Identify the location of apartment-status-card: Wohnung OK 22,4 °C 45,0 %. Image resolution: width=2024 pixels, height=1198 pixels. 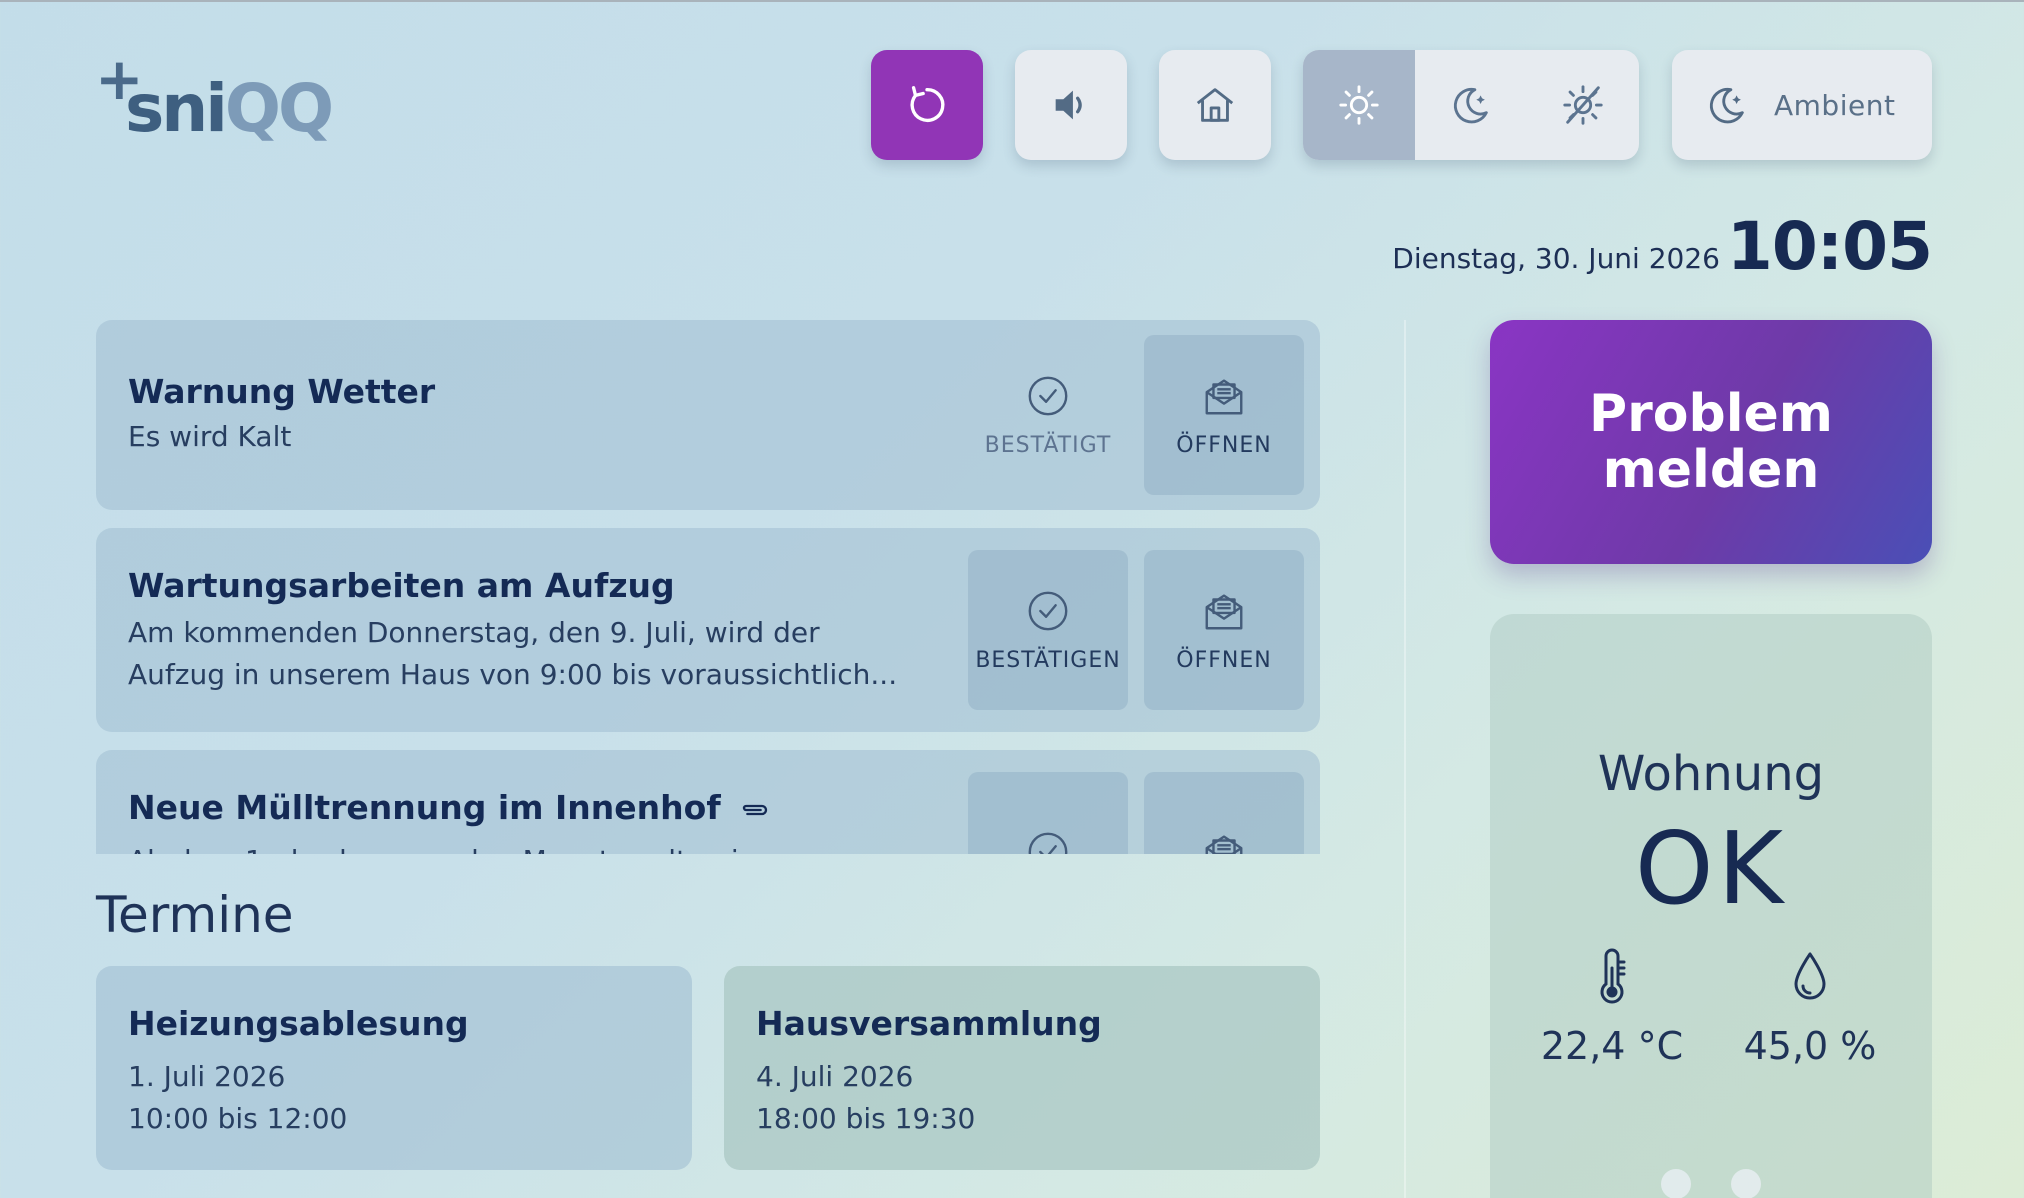
(1711, 906).